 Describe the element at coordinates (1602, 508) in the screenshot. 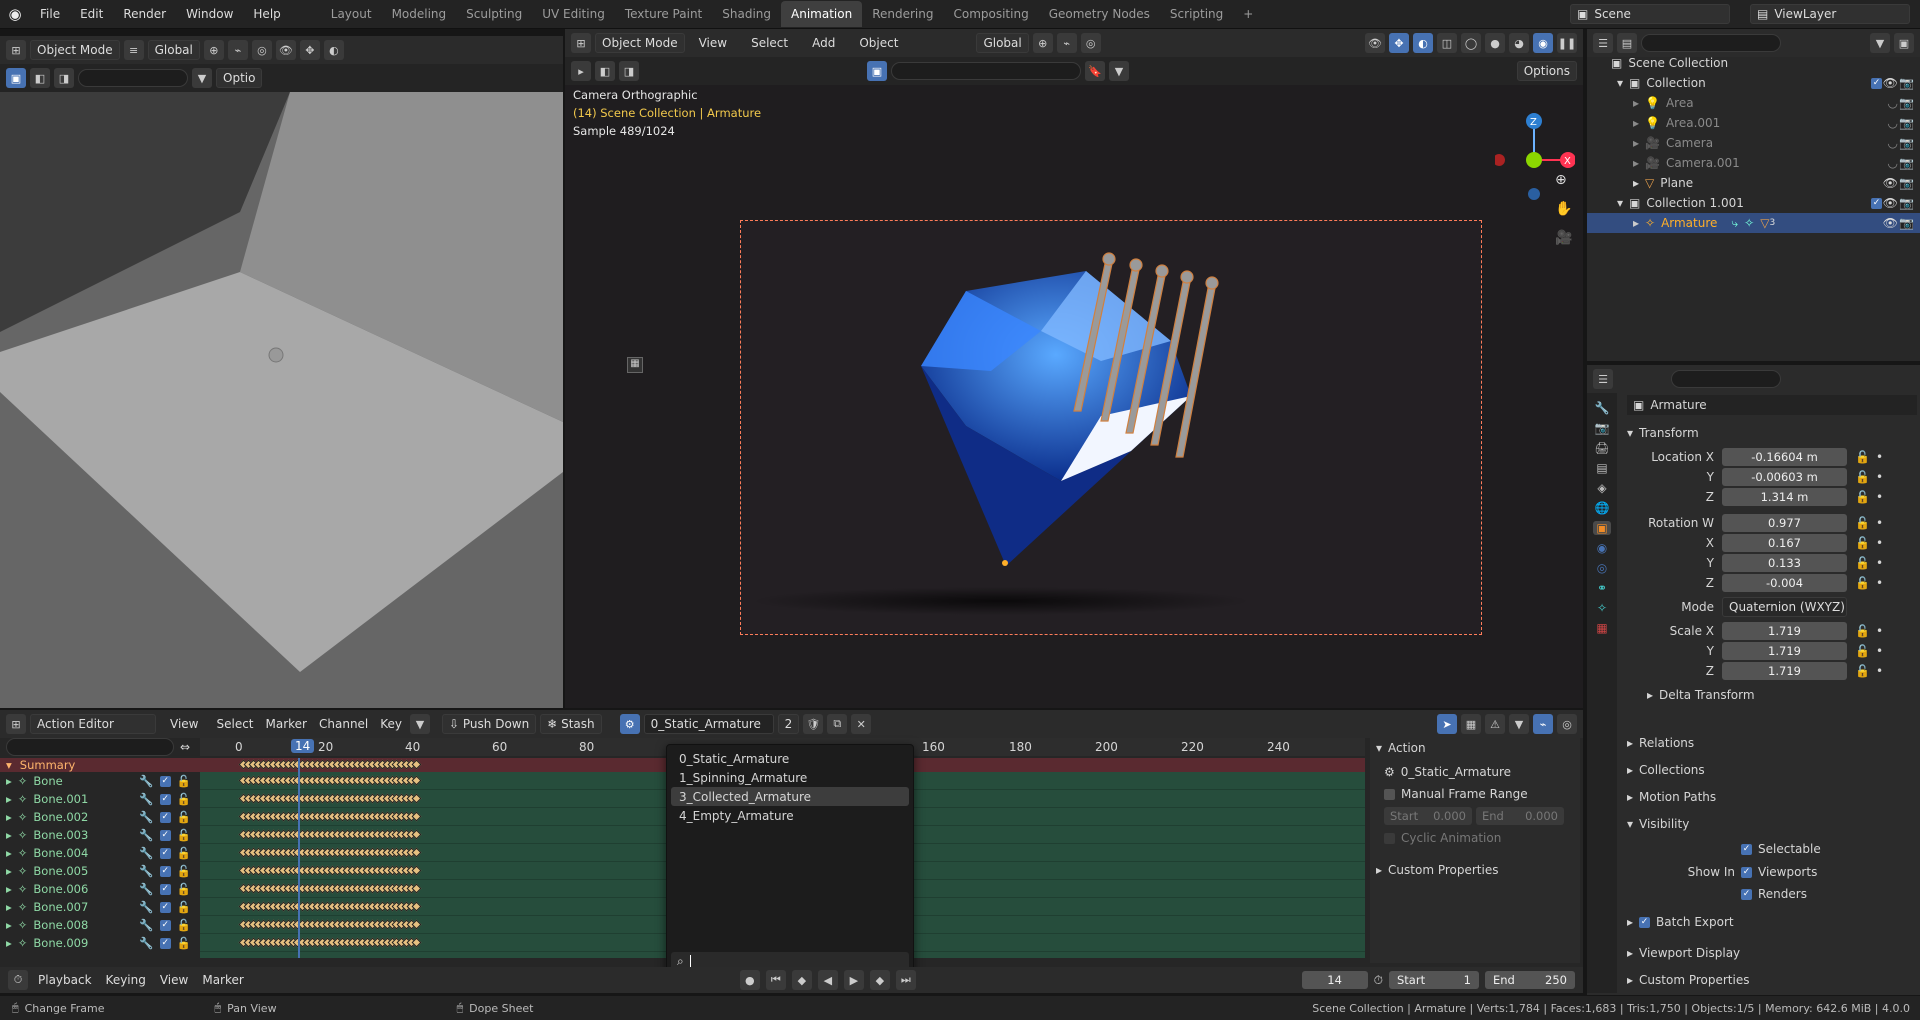

I see `world-tab-icon: 🌐` at that location.